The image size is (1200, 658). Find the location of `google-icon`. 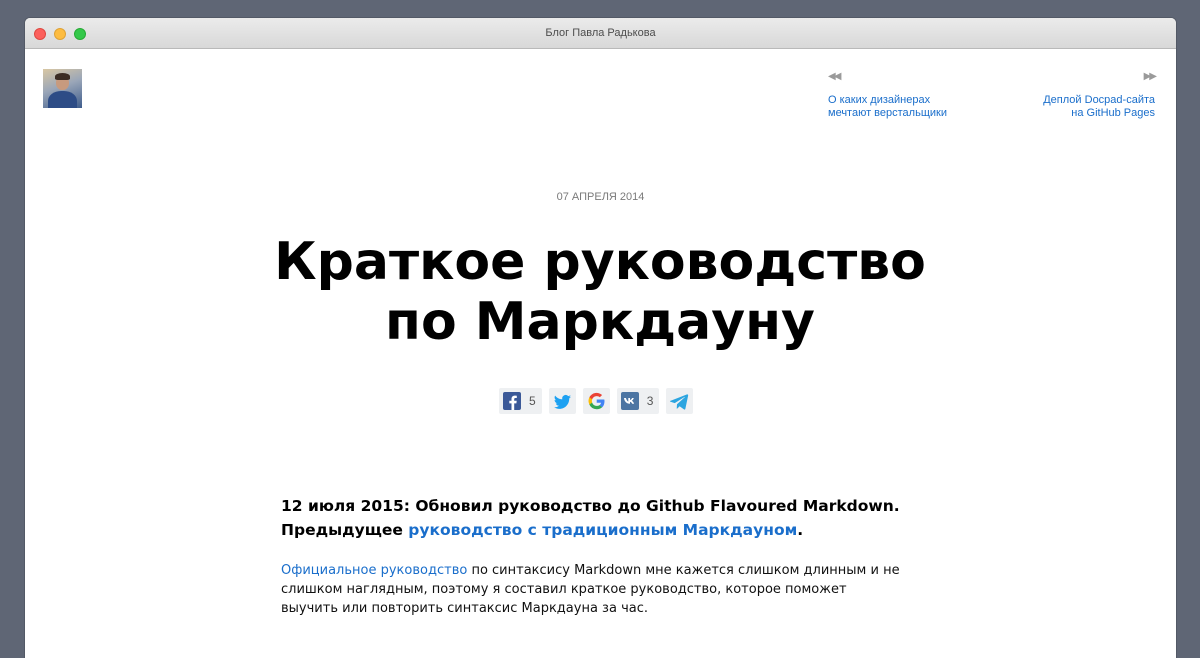

google-icon is located at coordinates (596, 401).